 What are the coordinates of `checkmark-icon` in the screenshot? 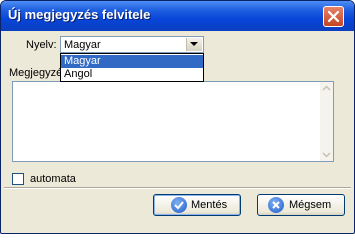 It's located at (179, 205).